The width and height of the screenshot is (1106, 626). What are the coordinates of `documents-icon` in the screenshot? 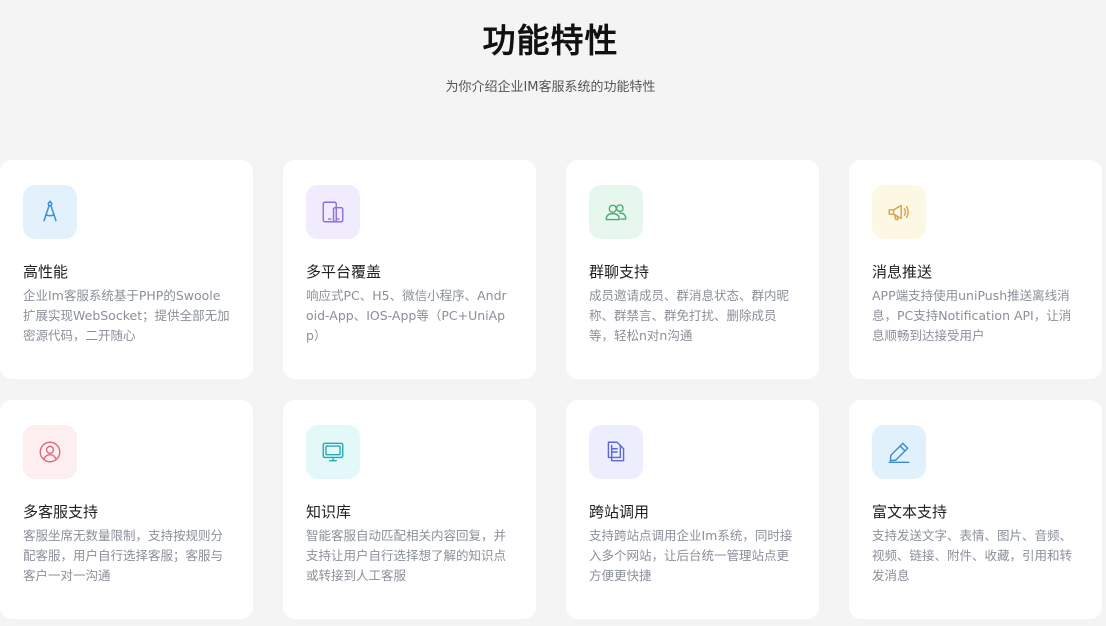 It's located at (616, 452).